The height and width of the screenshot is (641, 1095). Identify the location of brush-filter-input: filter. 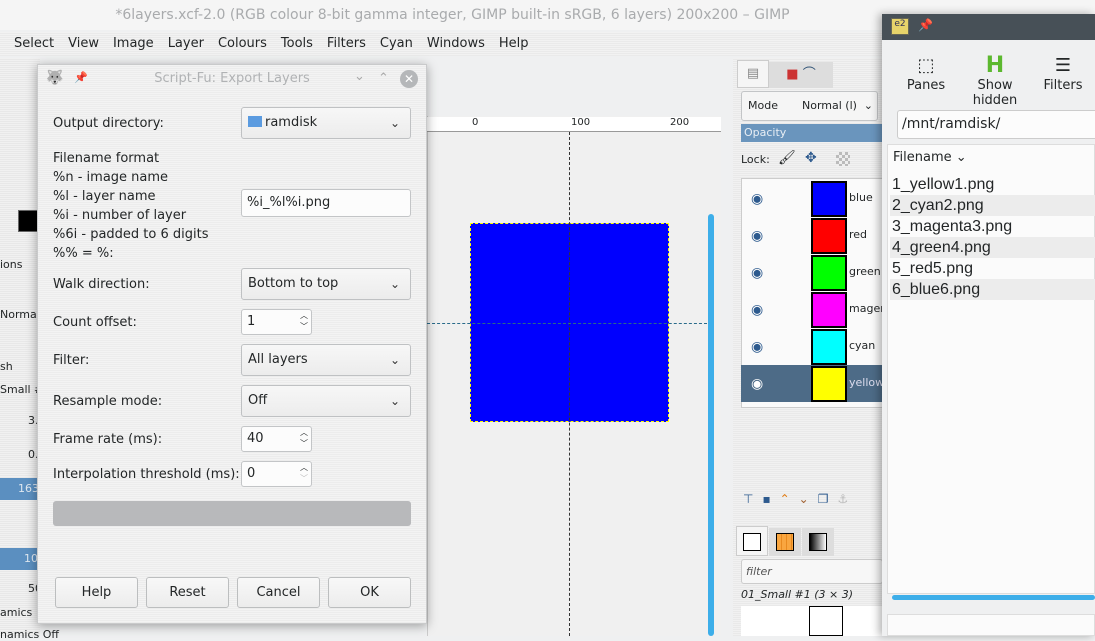
(812, 571).